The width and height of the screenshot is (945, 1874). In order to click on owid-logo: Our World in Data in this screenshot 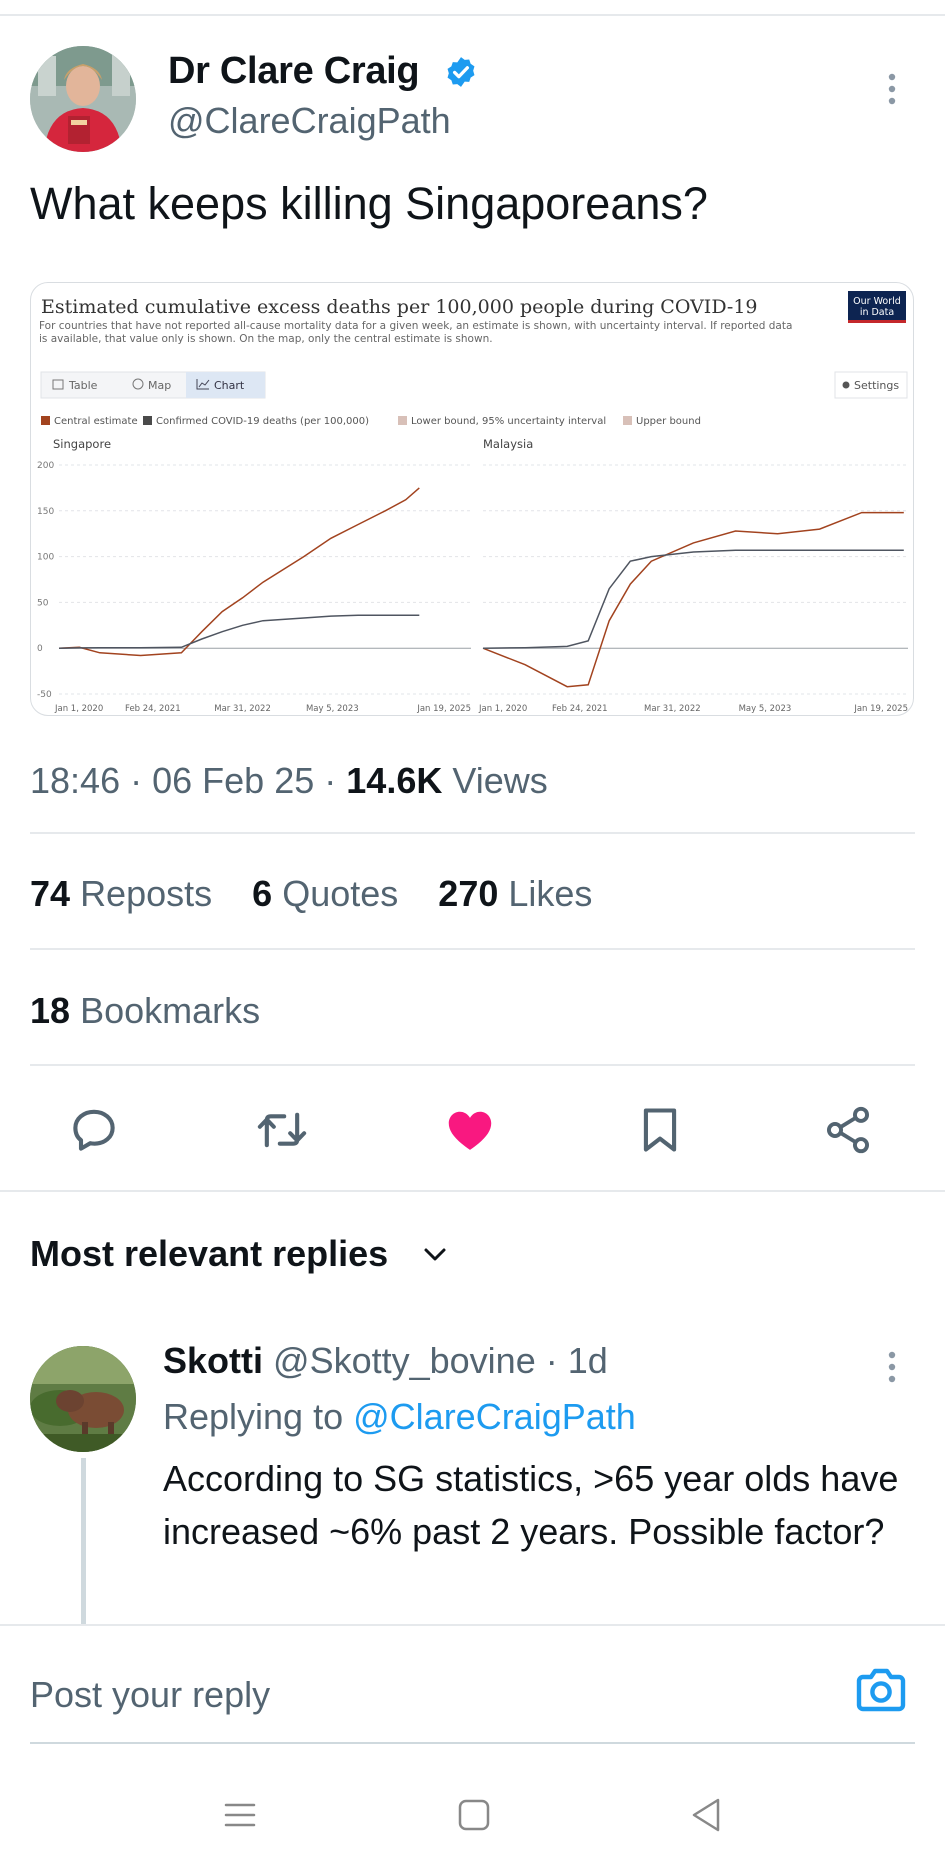, I will do `click(877, 307)`.